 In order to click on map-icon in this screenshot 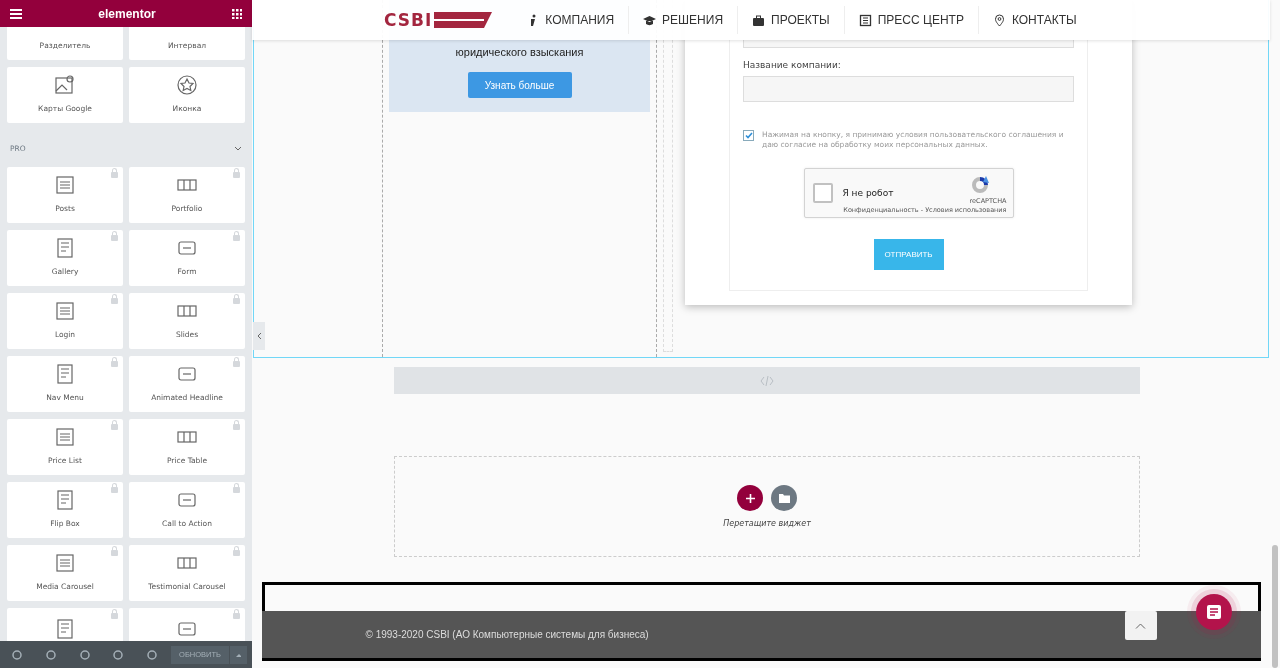, I will do `click(65, 85)`.